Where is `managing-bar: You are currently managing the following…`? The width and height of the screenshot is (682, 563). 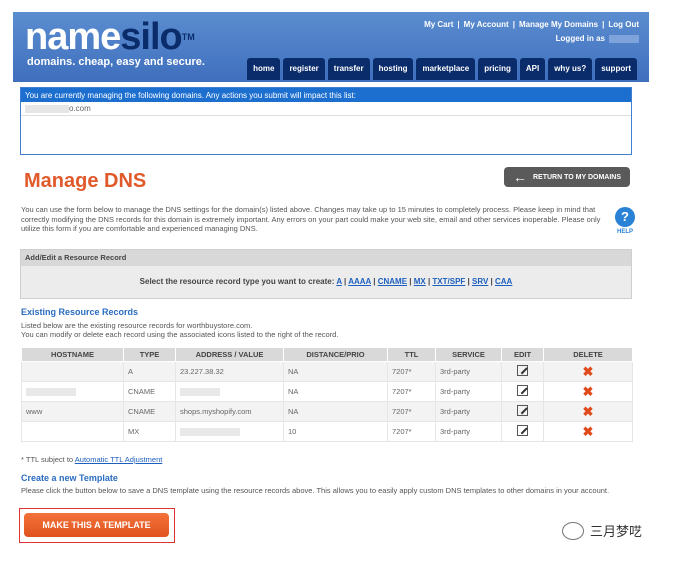 managing-bar: You are currently managing the following… is located at coordinates (326, 95).